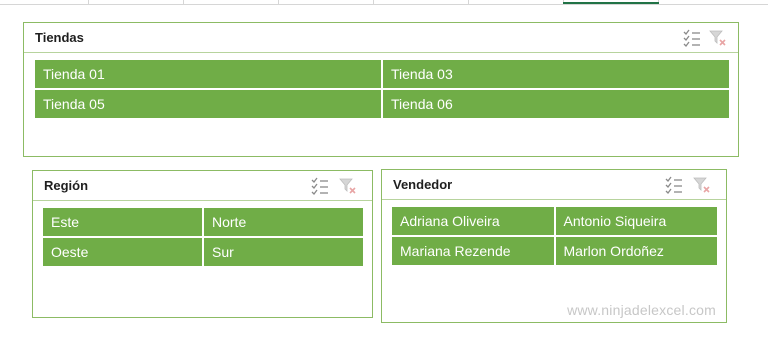 The width and height of the screenshot is (768, 342). Describe the element at coordinates (636, 251) in the screenshot. I see `slicer-item: Marlon Ordoñez` at that location.